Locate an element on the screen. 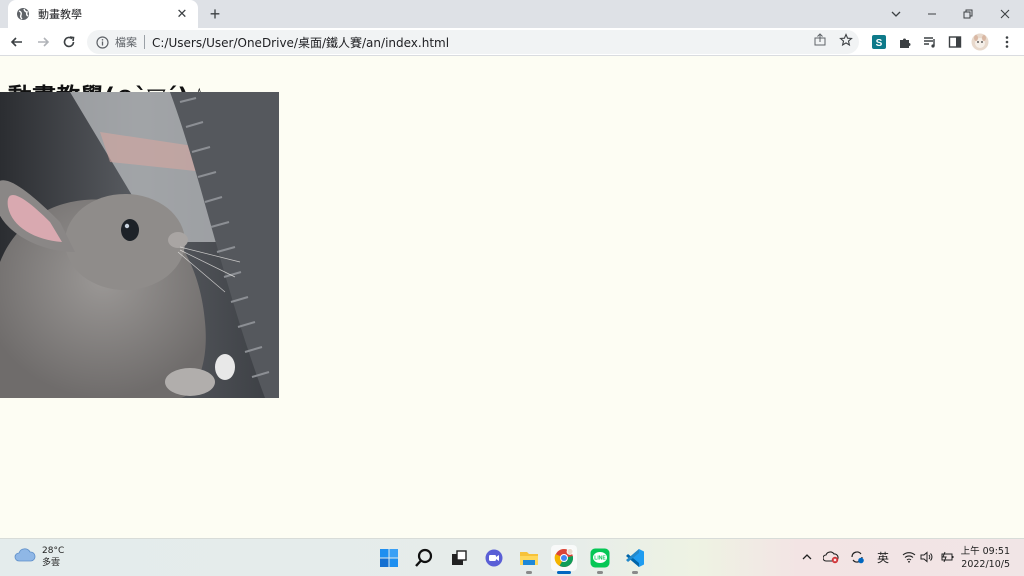 The height and width of the screenshot is (576, 1024). svg-text: S is located at coordinates (879, 43).